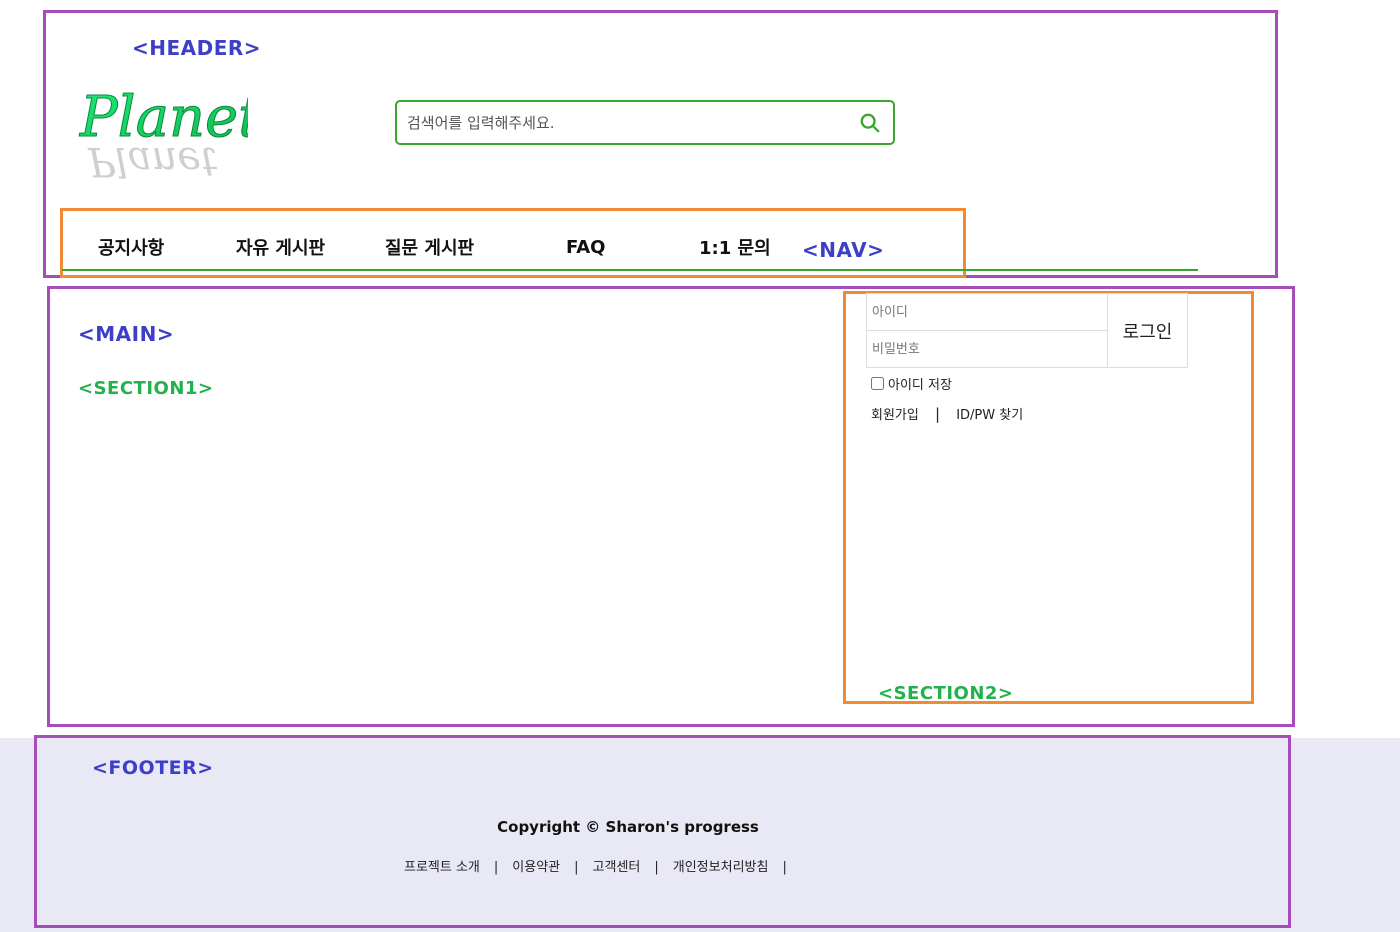  I want to click on section1-tag: <SECTION1>, so click(146, 388).